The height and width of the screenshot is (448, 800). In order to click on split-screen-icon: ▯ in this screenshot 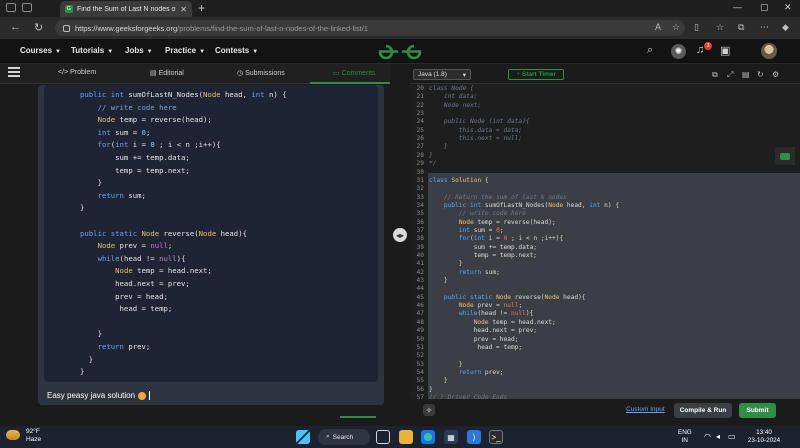, I will do `click(696, 27)`.